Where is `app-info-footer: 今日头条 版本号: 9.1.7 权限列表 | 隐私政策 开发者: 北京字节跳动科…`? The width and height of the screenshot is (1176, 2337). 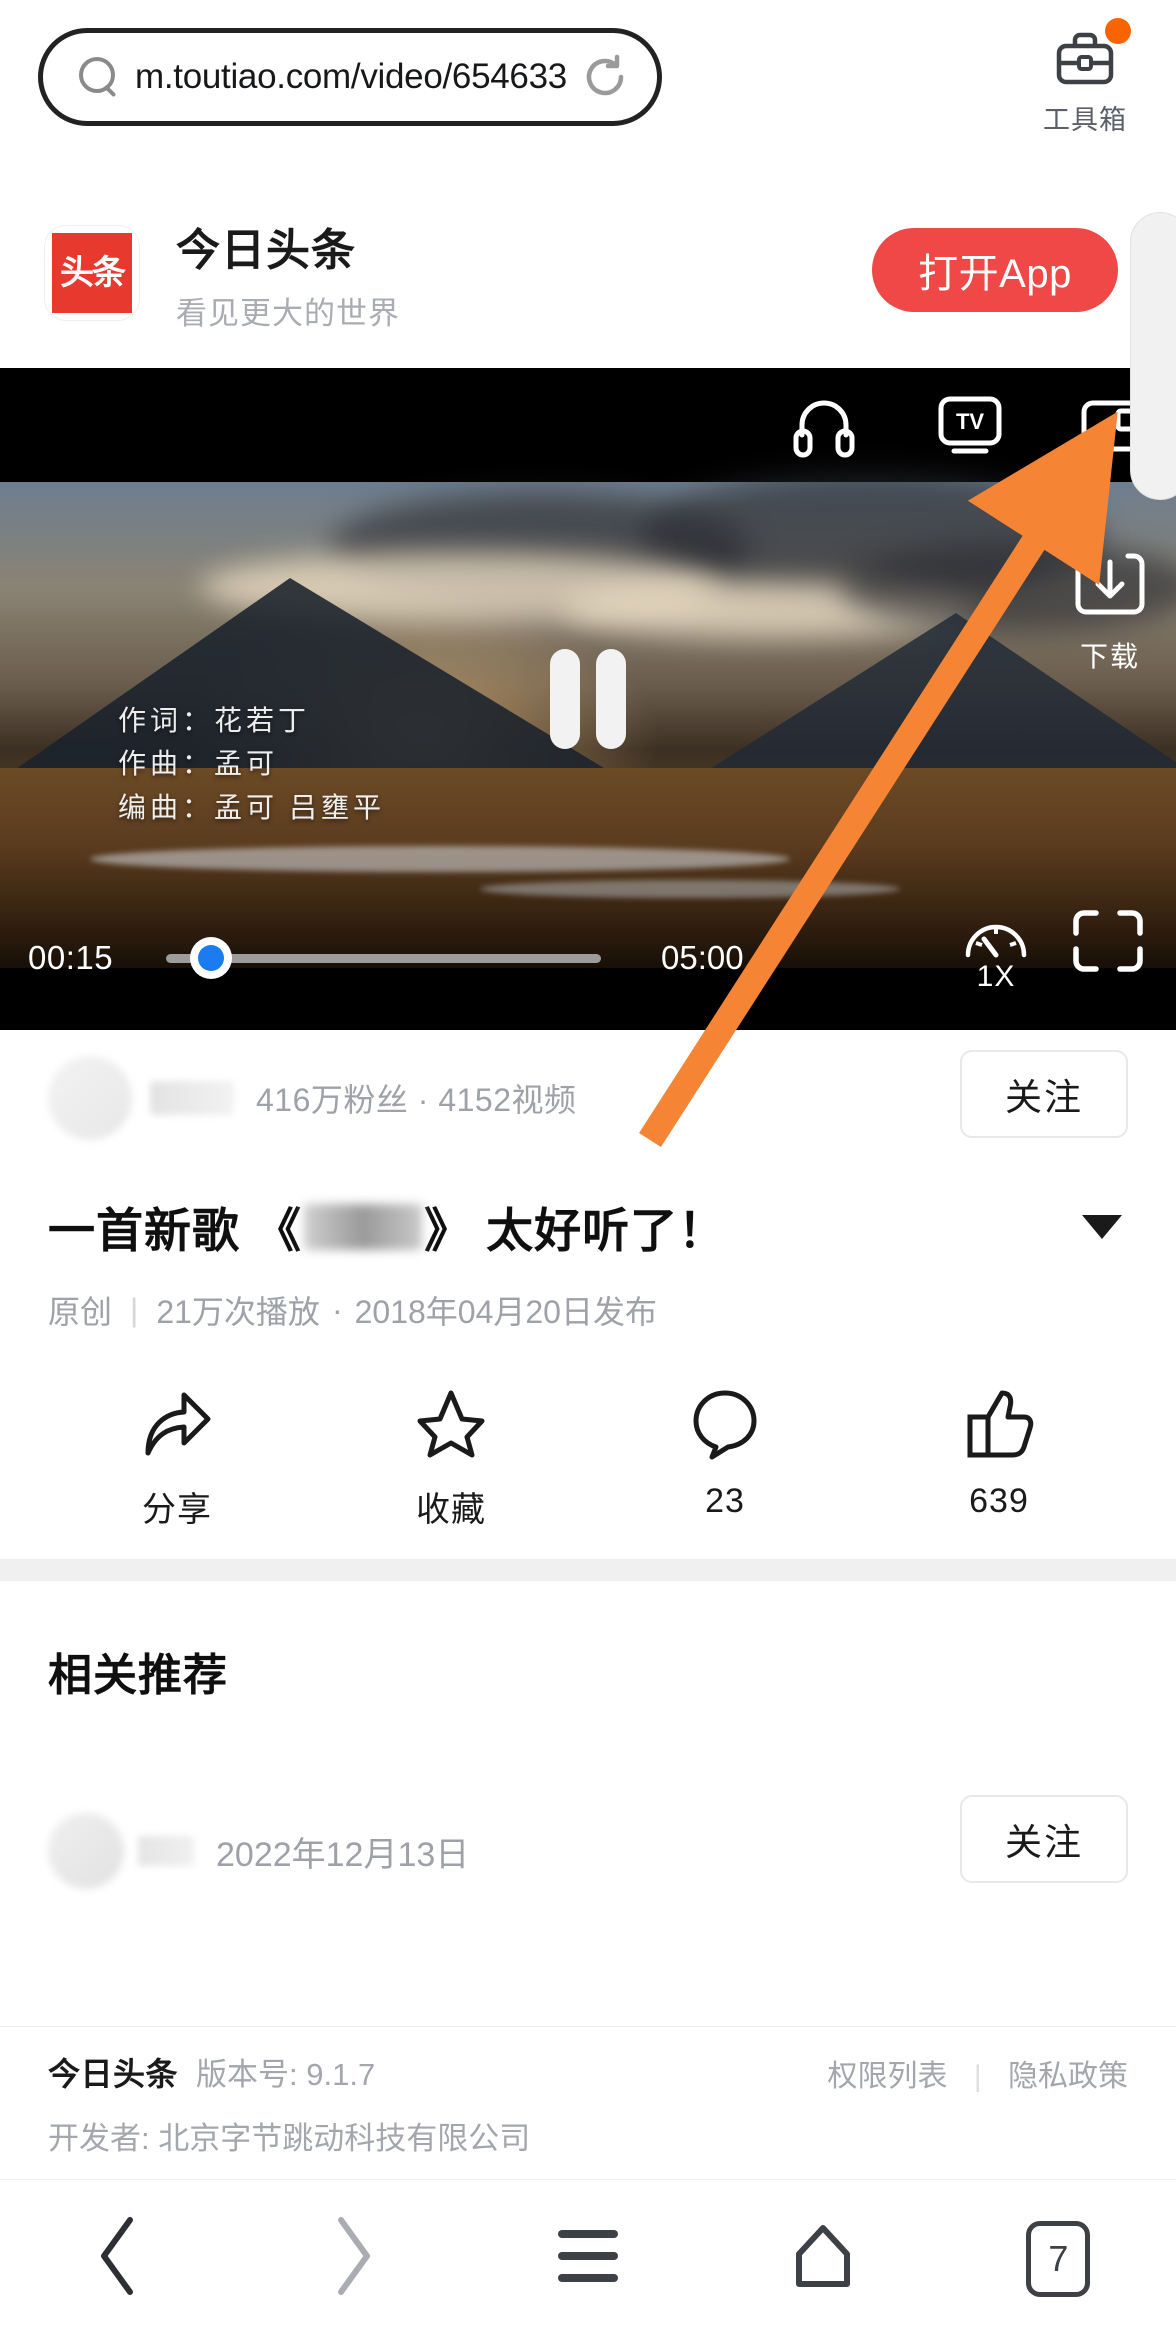
app-info-footer: 今日头条 版本号: 9.1.7 权限列表 | 隐私政策 开发者: 北京字节跳动科… is located at coordinates (588, 2092).